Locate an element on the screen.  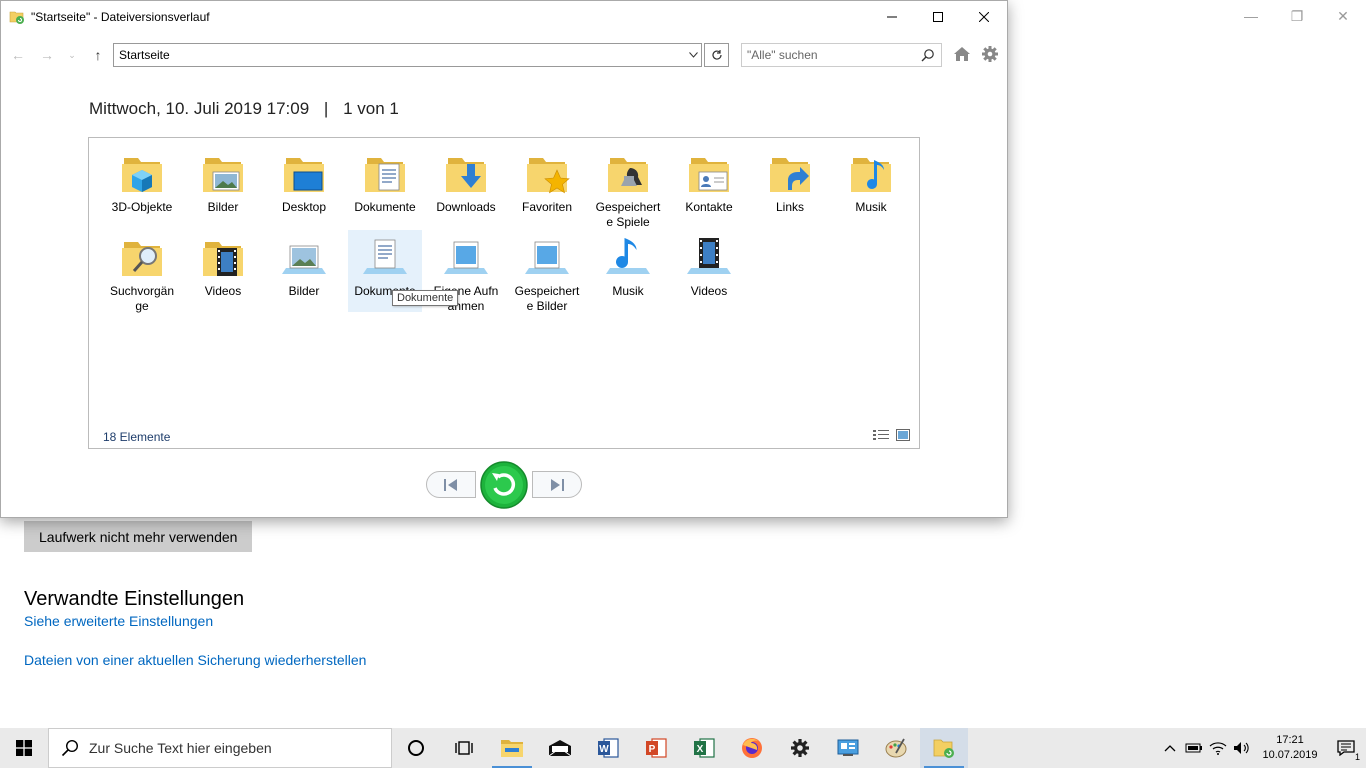
folder-item-documents: Dokumente is located at coordinates (385, 180).